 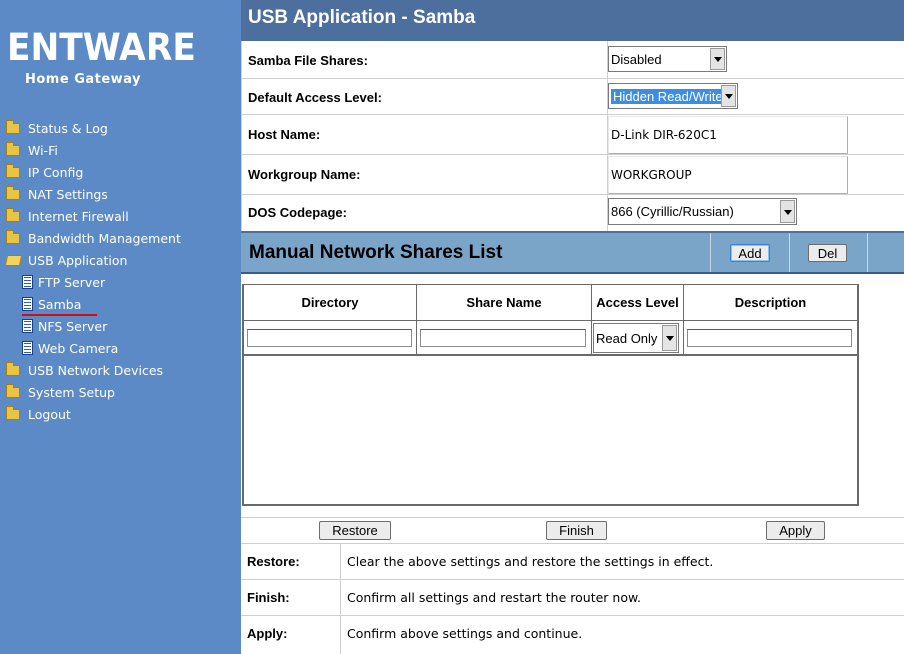 I want to click on help-label-apply: Apply:, so click(x=267, y=633).